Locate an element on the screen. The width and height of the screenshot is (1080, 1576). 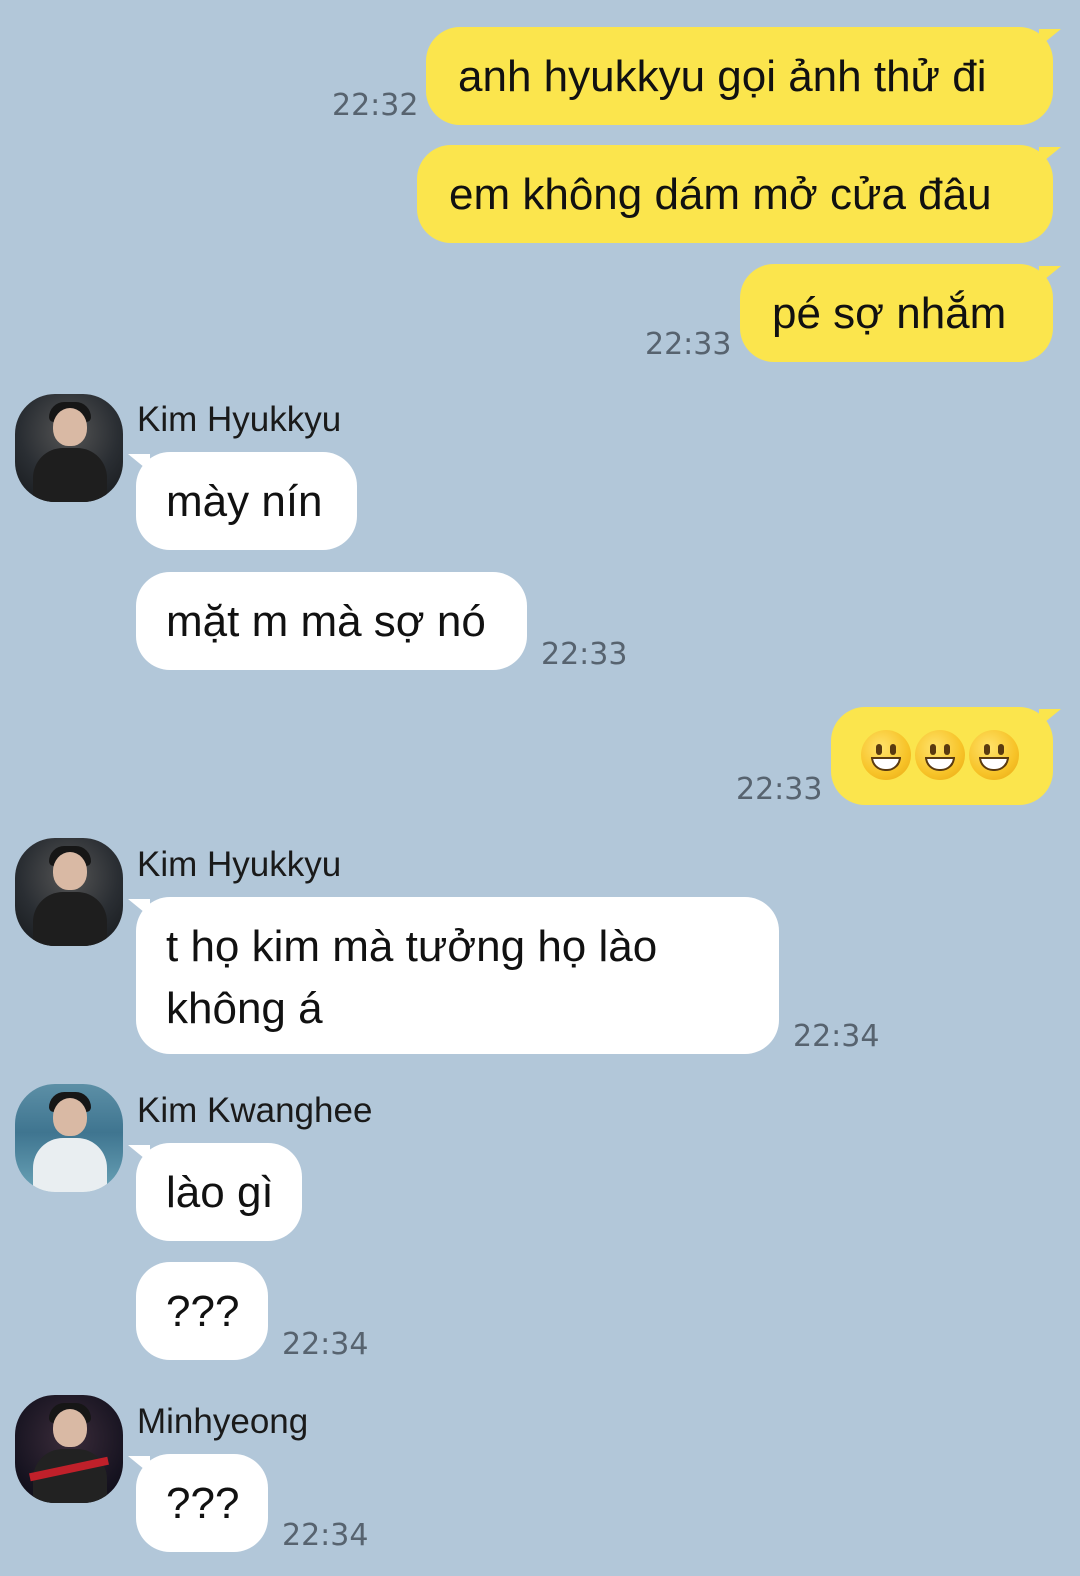
outgoing-message-bubble: em không dám mở cửa đâu is located at coordinates (739, 194).